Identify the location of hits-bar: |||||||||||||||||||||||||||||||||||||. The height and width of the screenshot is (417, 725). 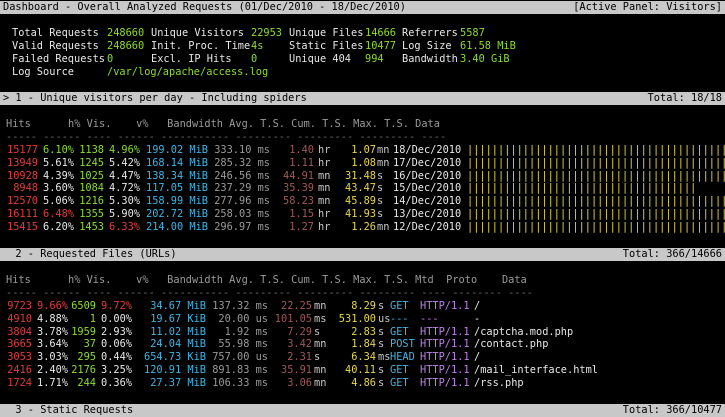
(582, 188).